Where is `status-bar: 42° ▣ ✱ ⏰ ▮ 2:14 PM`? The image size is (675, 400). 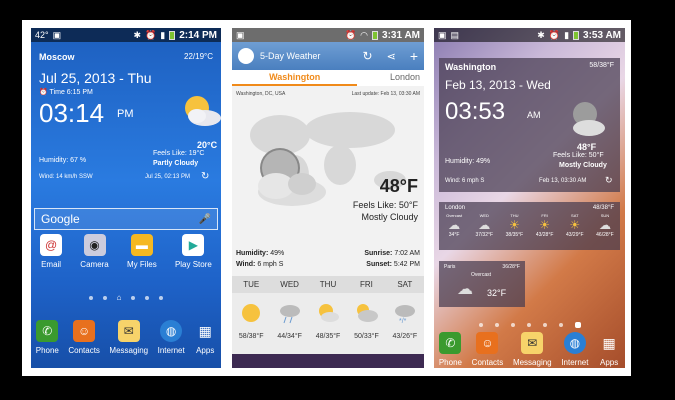 status-bar: 42° ▣ ✱ ⏰ ▮ 2:14 PM is located at coordinates (126, 35).